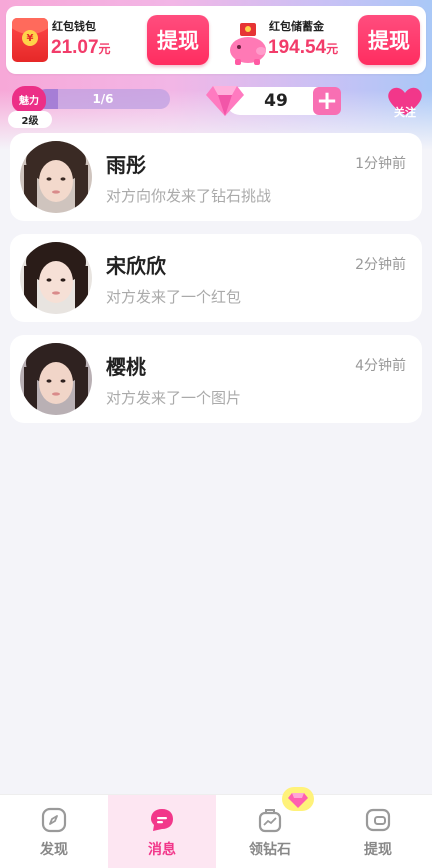 Image resolution: width=432 pixels, height=868 pixels. Describe the element at coordinates (380, 164) in the screenshot. I see `message-time: 1分钟前` at that location.